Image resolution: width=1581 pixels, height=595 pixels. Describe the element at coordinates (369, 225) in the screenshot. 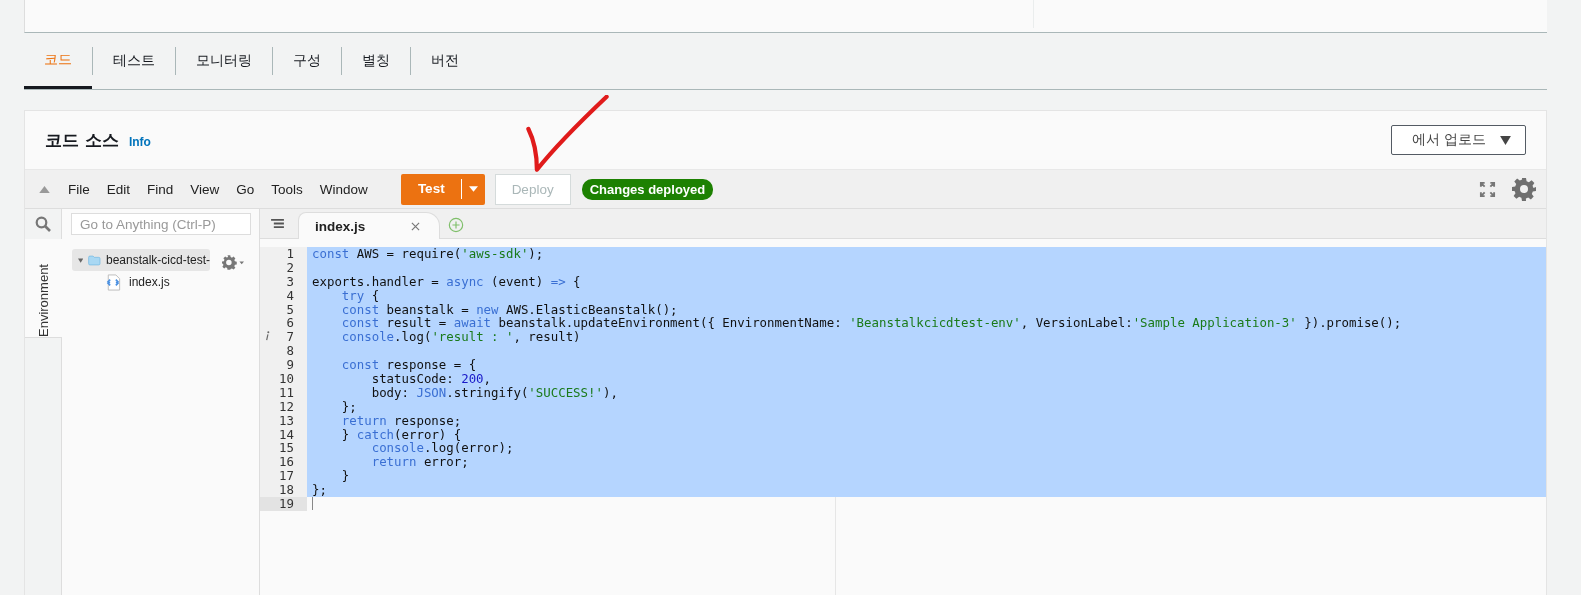

I see `editor-tab: index.js` at that location.